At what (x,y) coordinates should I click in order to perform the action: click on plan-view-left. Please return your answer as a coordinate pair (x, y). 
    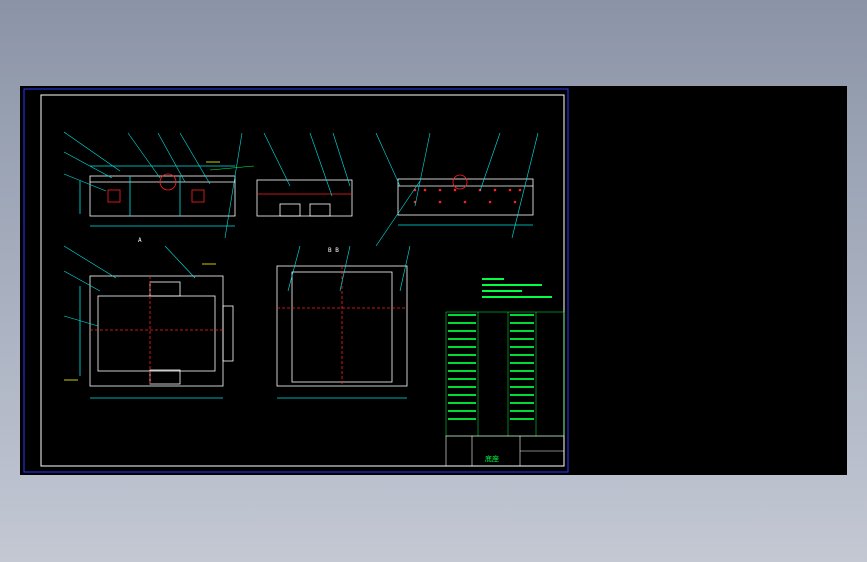
    Looking at the image, I should click on (156, 337).